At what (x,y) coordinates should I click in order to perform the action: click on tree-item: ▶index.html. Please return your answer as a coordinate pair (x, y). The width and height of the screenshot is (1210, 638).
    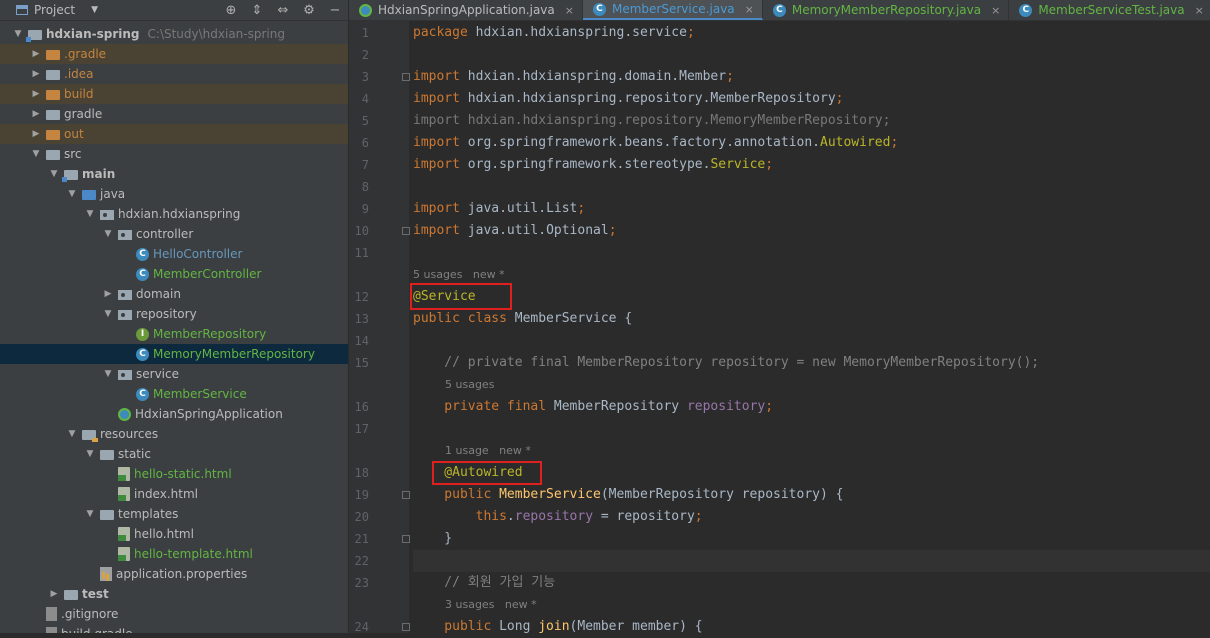
    Looking at the image, I should click on (174, 494).